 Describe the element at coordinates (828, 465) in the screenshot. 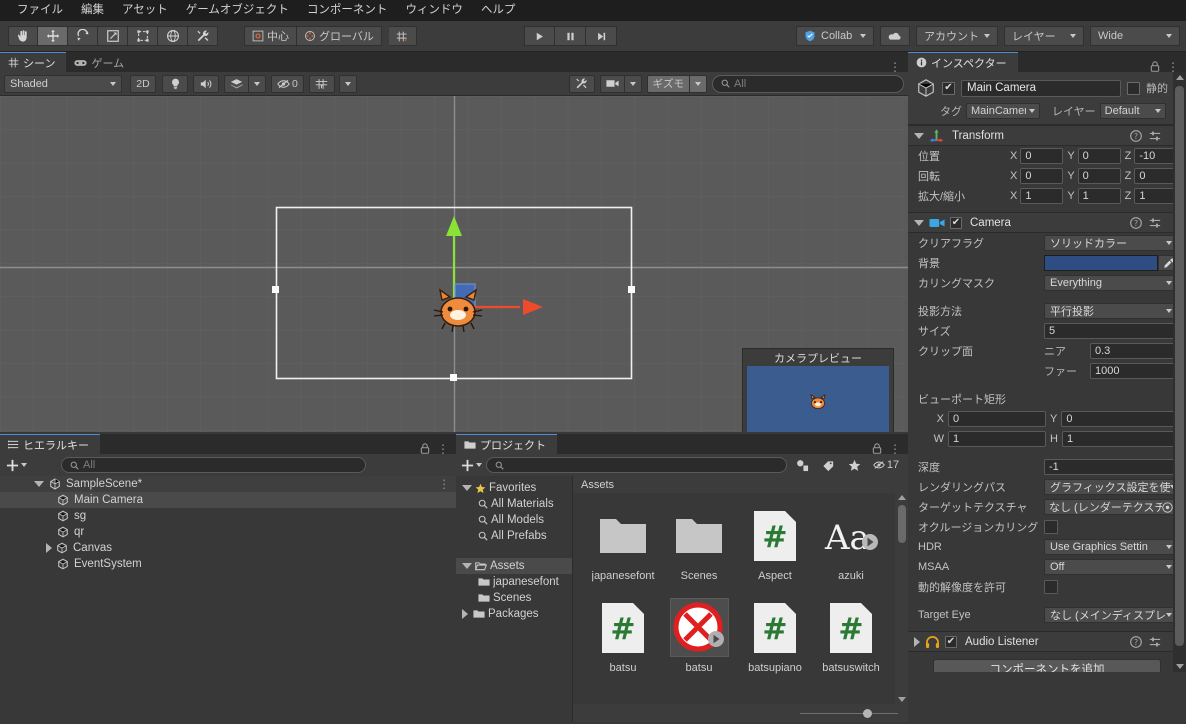

I see `project-filter-label-button` at that location.